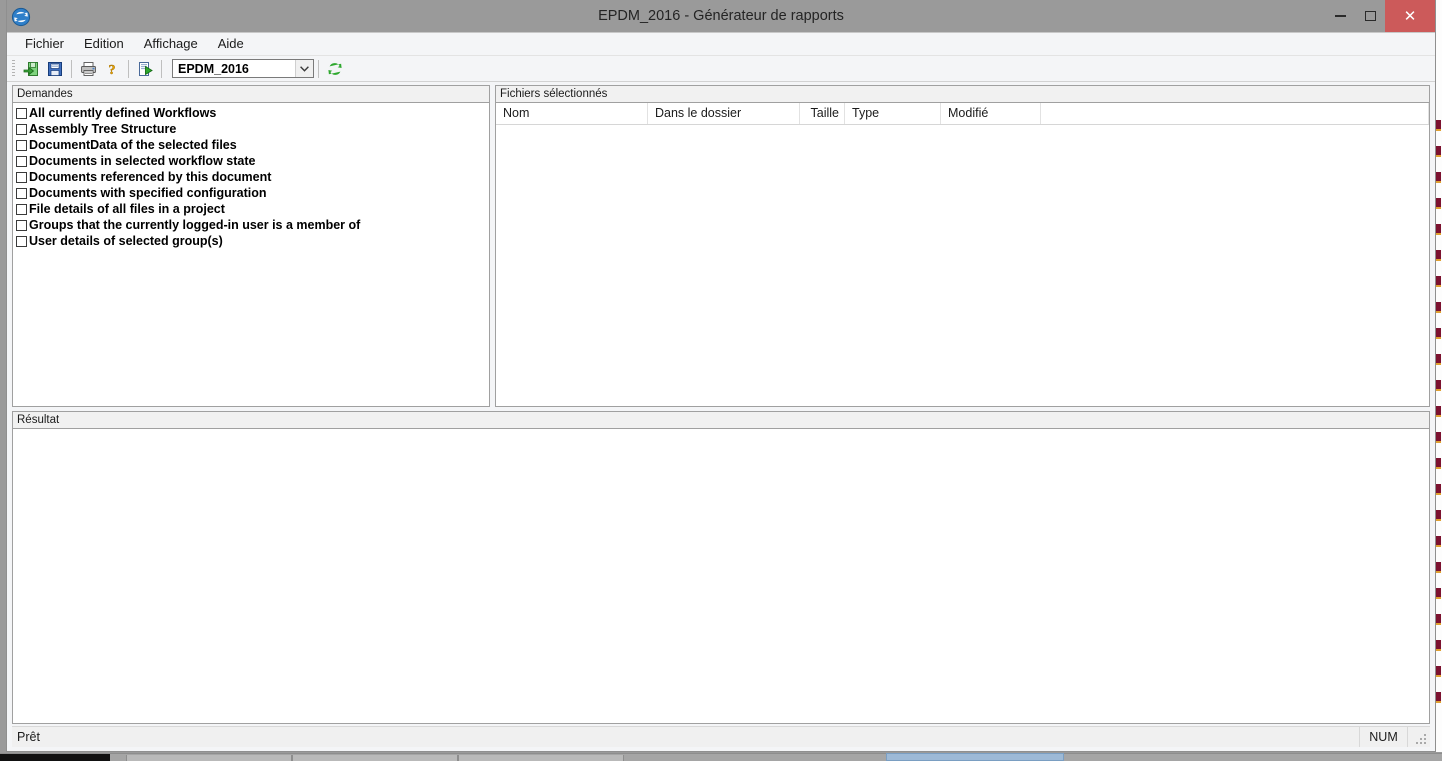 The image size is (1442, 761). What do you see at coordinates (1235, 113) in the screenshot?
I see `column-header-filler` at bounding box center [1235, 113].